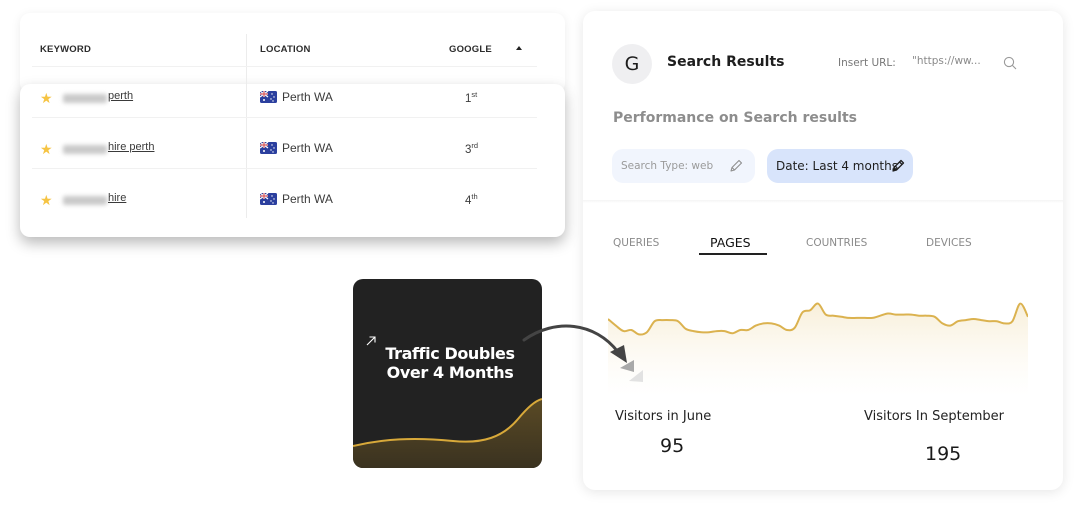  What do you see at coordinates (292, 208) in the screenshot?
I see `table-row: ★ hire Perth WA 4th` at bounding box center [292, 208].